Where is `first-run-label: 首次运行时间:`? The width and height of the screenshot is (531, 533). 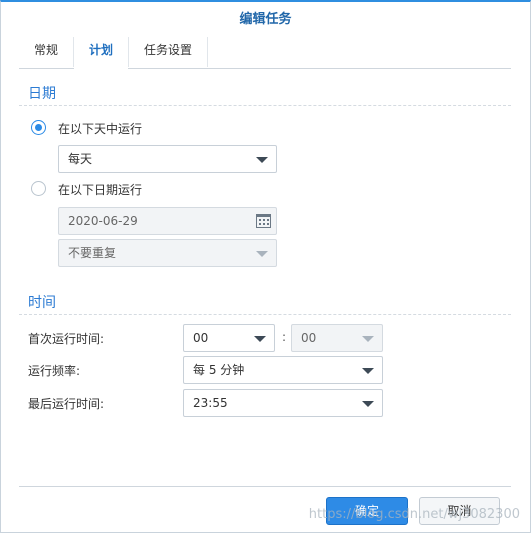 first-run-label: 首次运行时间: is located at coordinates (66, 339).